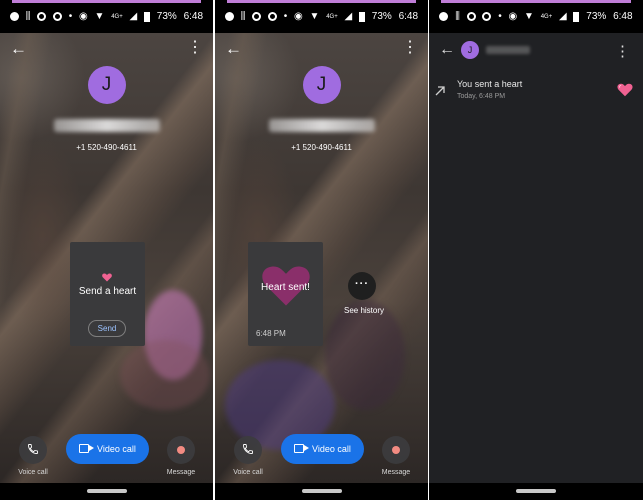  I want to click on heart-sent-card: Heart sent! 6:48 PM, so click(285, 294).